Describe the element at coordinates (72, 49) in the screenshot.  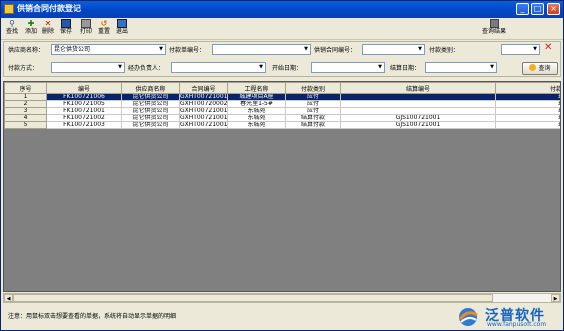
I see `supplier-value: 昆仑供货公司` at that location.